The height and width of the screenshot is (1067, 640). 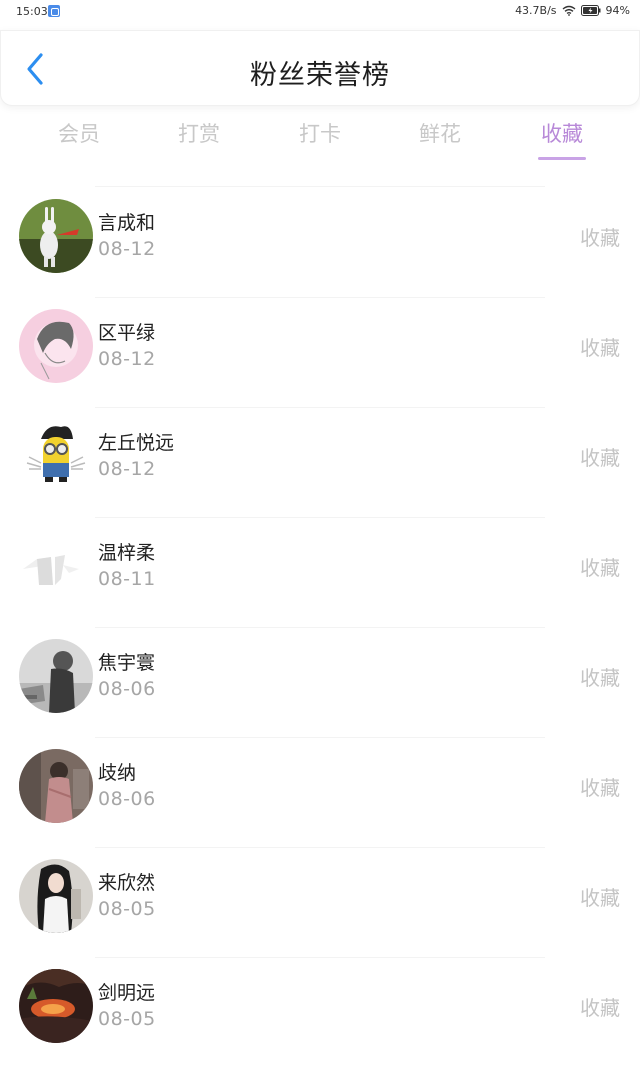 What do you see at coordinates (320, 573) in the screenshot?
I see `fan-row: 温梓柔 08-11 收藏` at bounding box center [320, 573].